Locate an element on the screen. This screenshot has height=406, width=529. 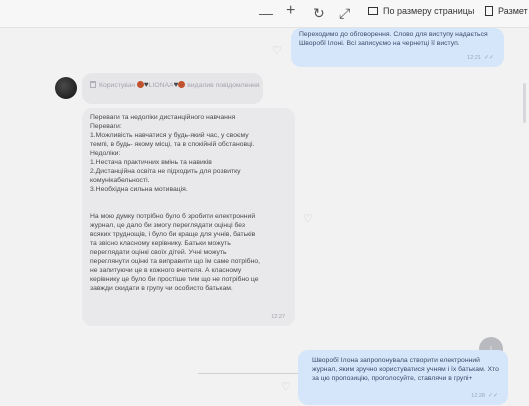
fit-to-page-button: По размеру страницы is located at coordinates (421, 11).